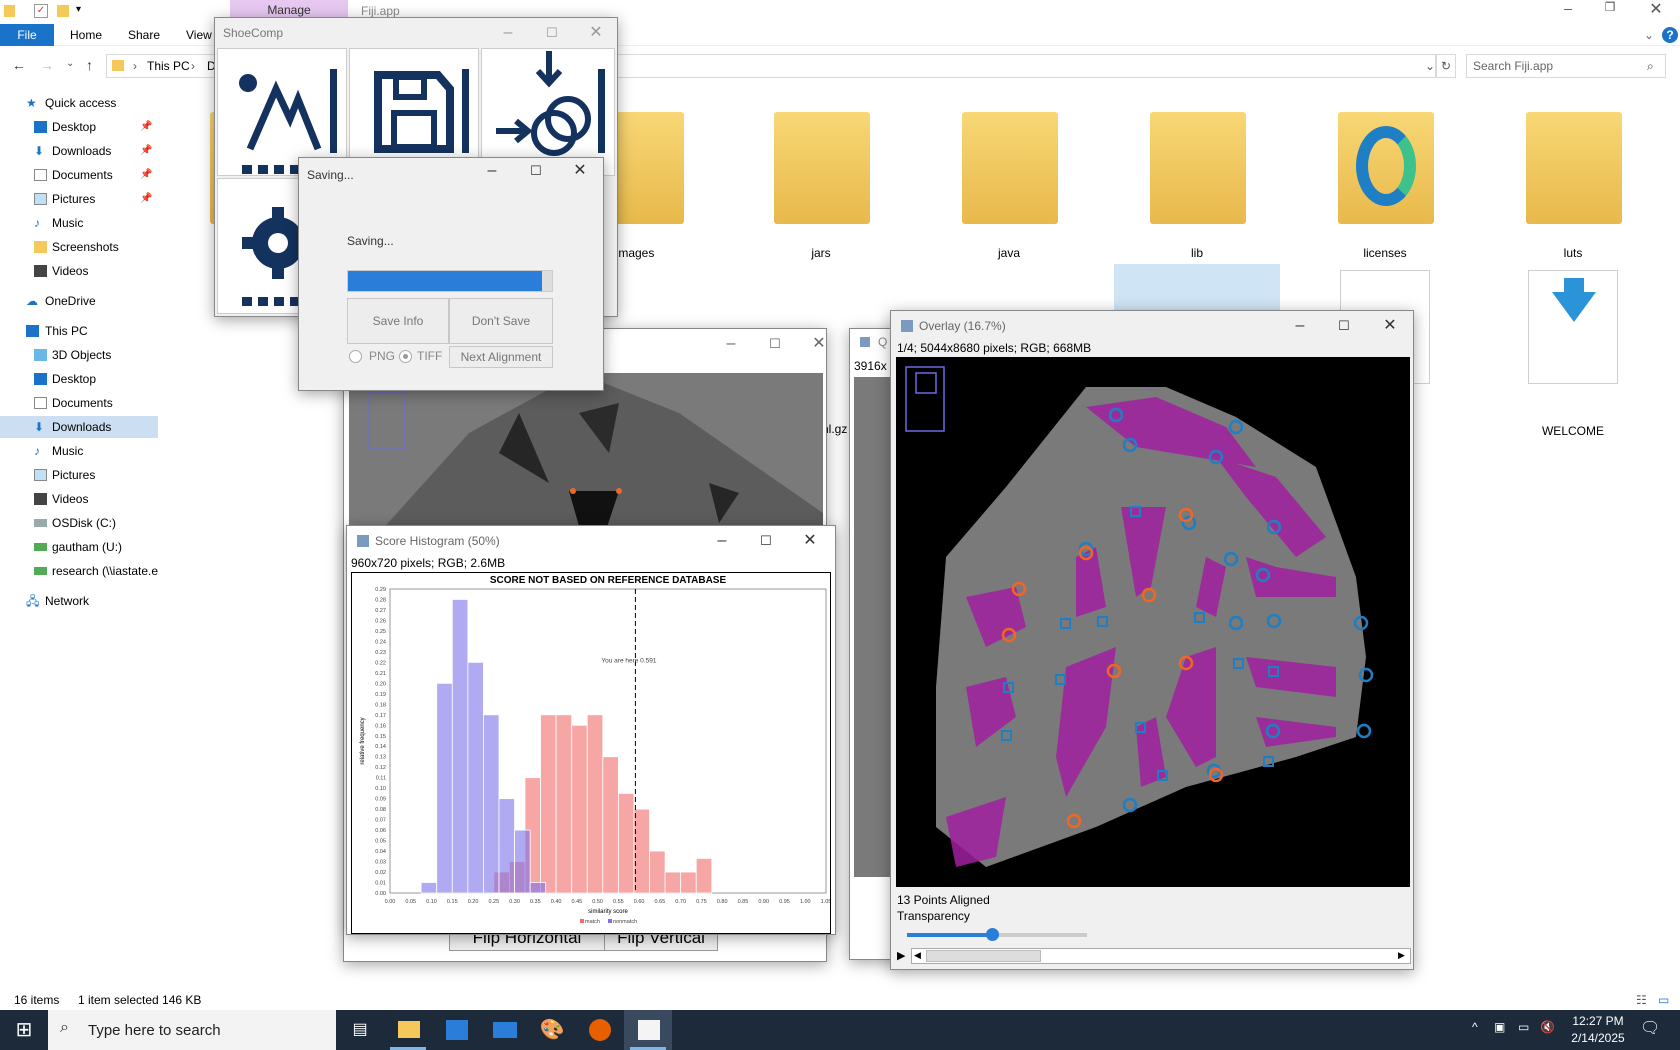  Describe the element at coordinates (360, 1030) in the screenshot. I see `task-view-icon: ▤` at that location.